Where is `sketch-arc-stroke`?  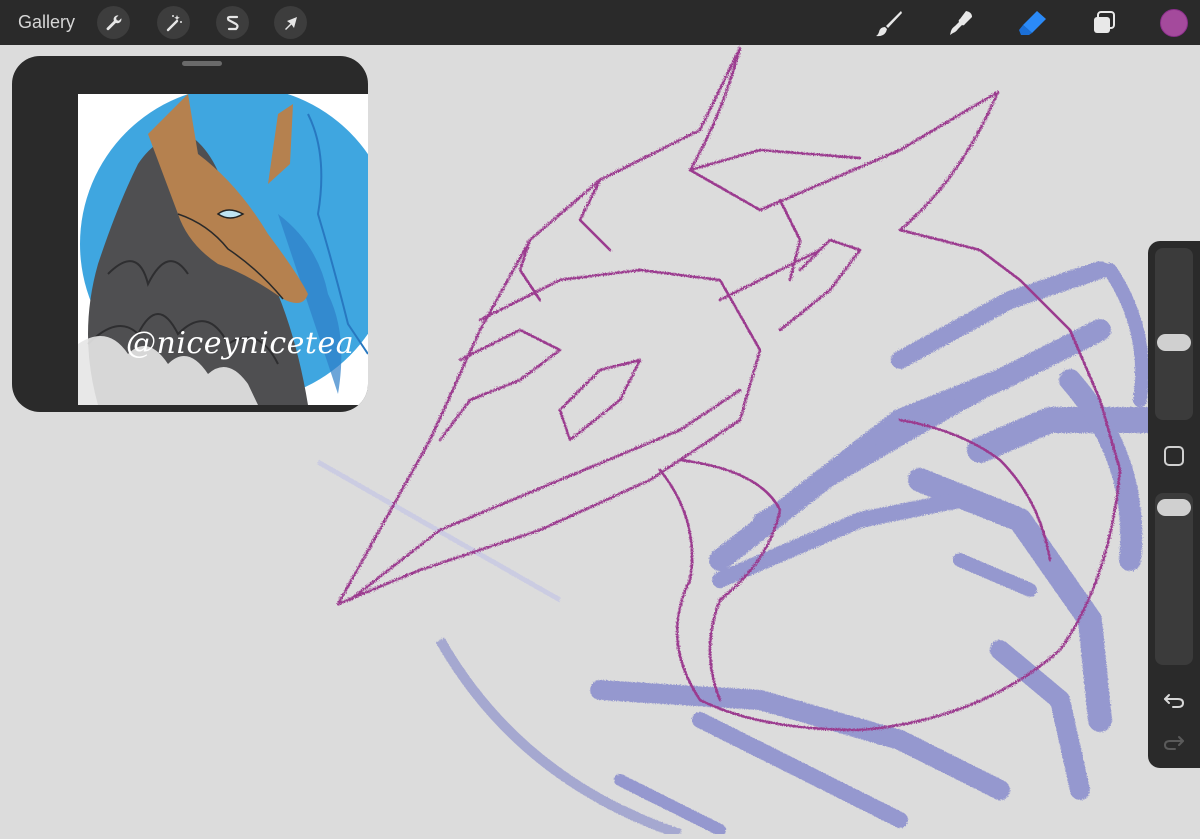
sketch-arc-stroke is located at coordinates (558, 738).